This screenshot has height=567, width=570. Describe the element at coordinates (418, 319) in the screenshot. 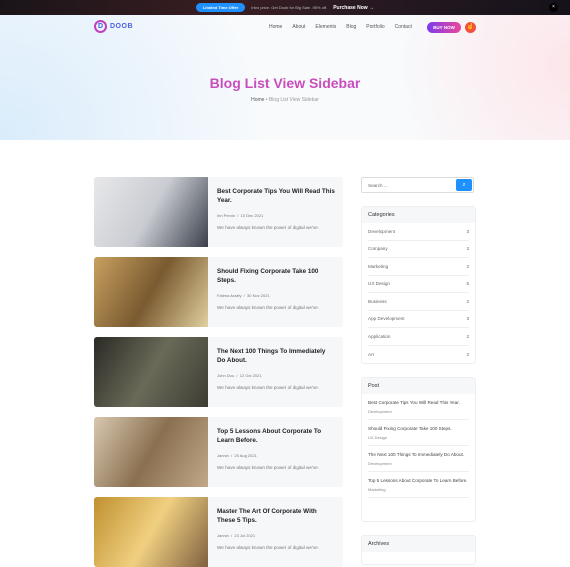

I see `category-item: App Development 3` at that location.